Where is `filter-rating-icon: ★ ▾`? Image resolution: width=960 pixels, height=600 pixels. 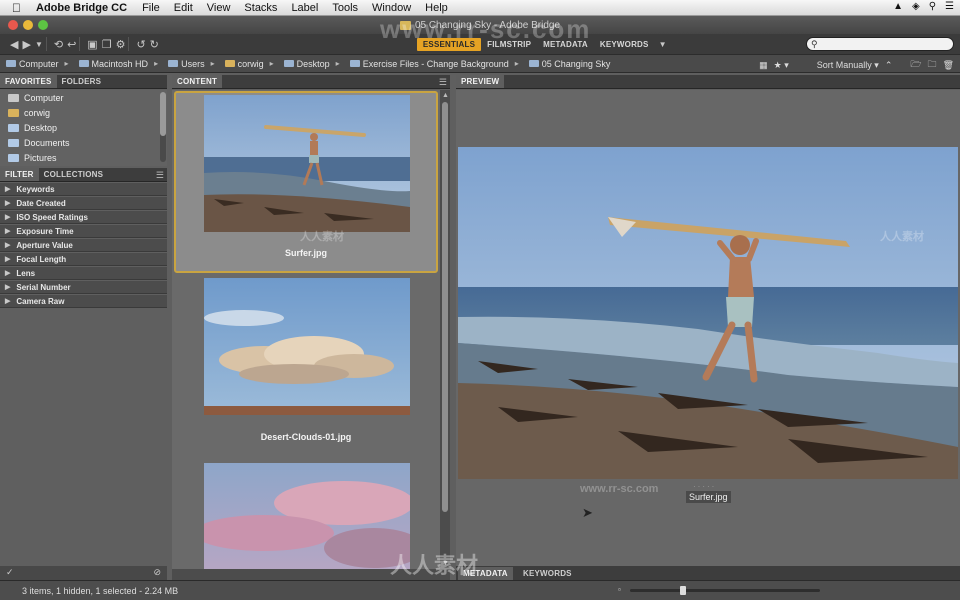 filter-rating-icon: ★ ▾ is located at coordinates (781, 65).